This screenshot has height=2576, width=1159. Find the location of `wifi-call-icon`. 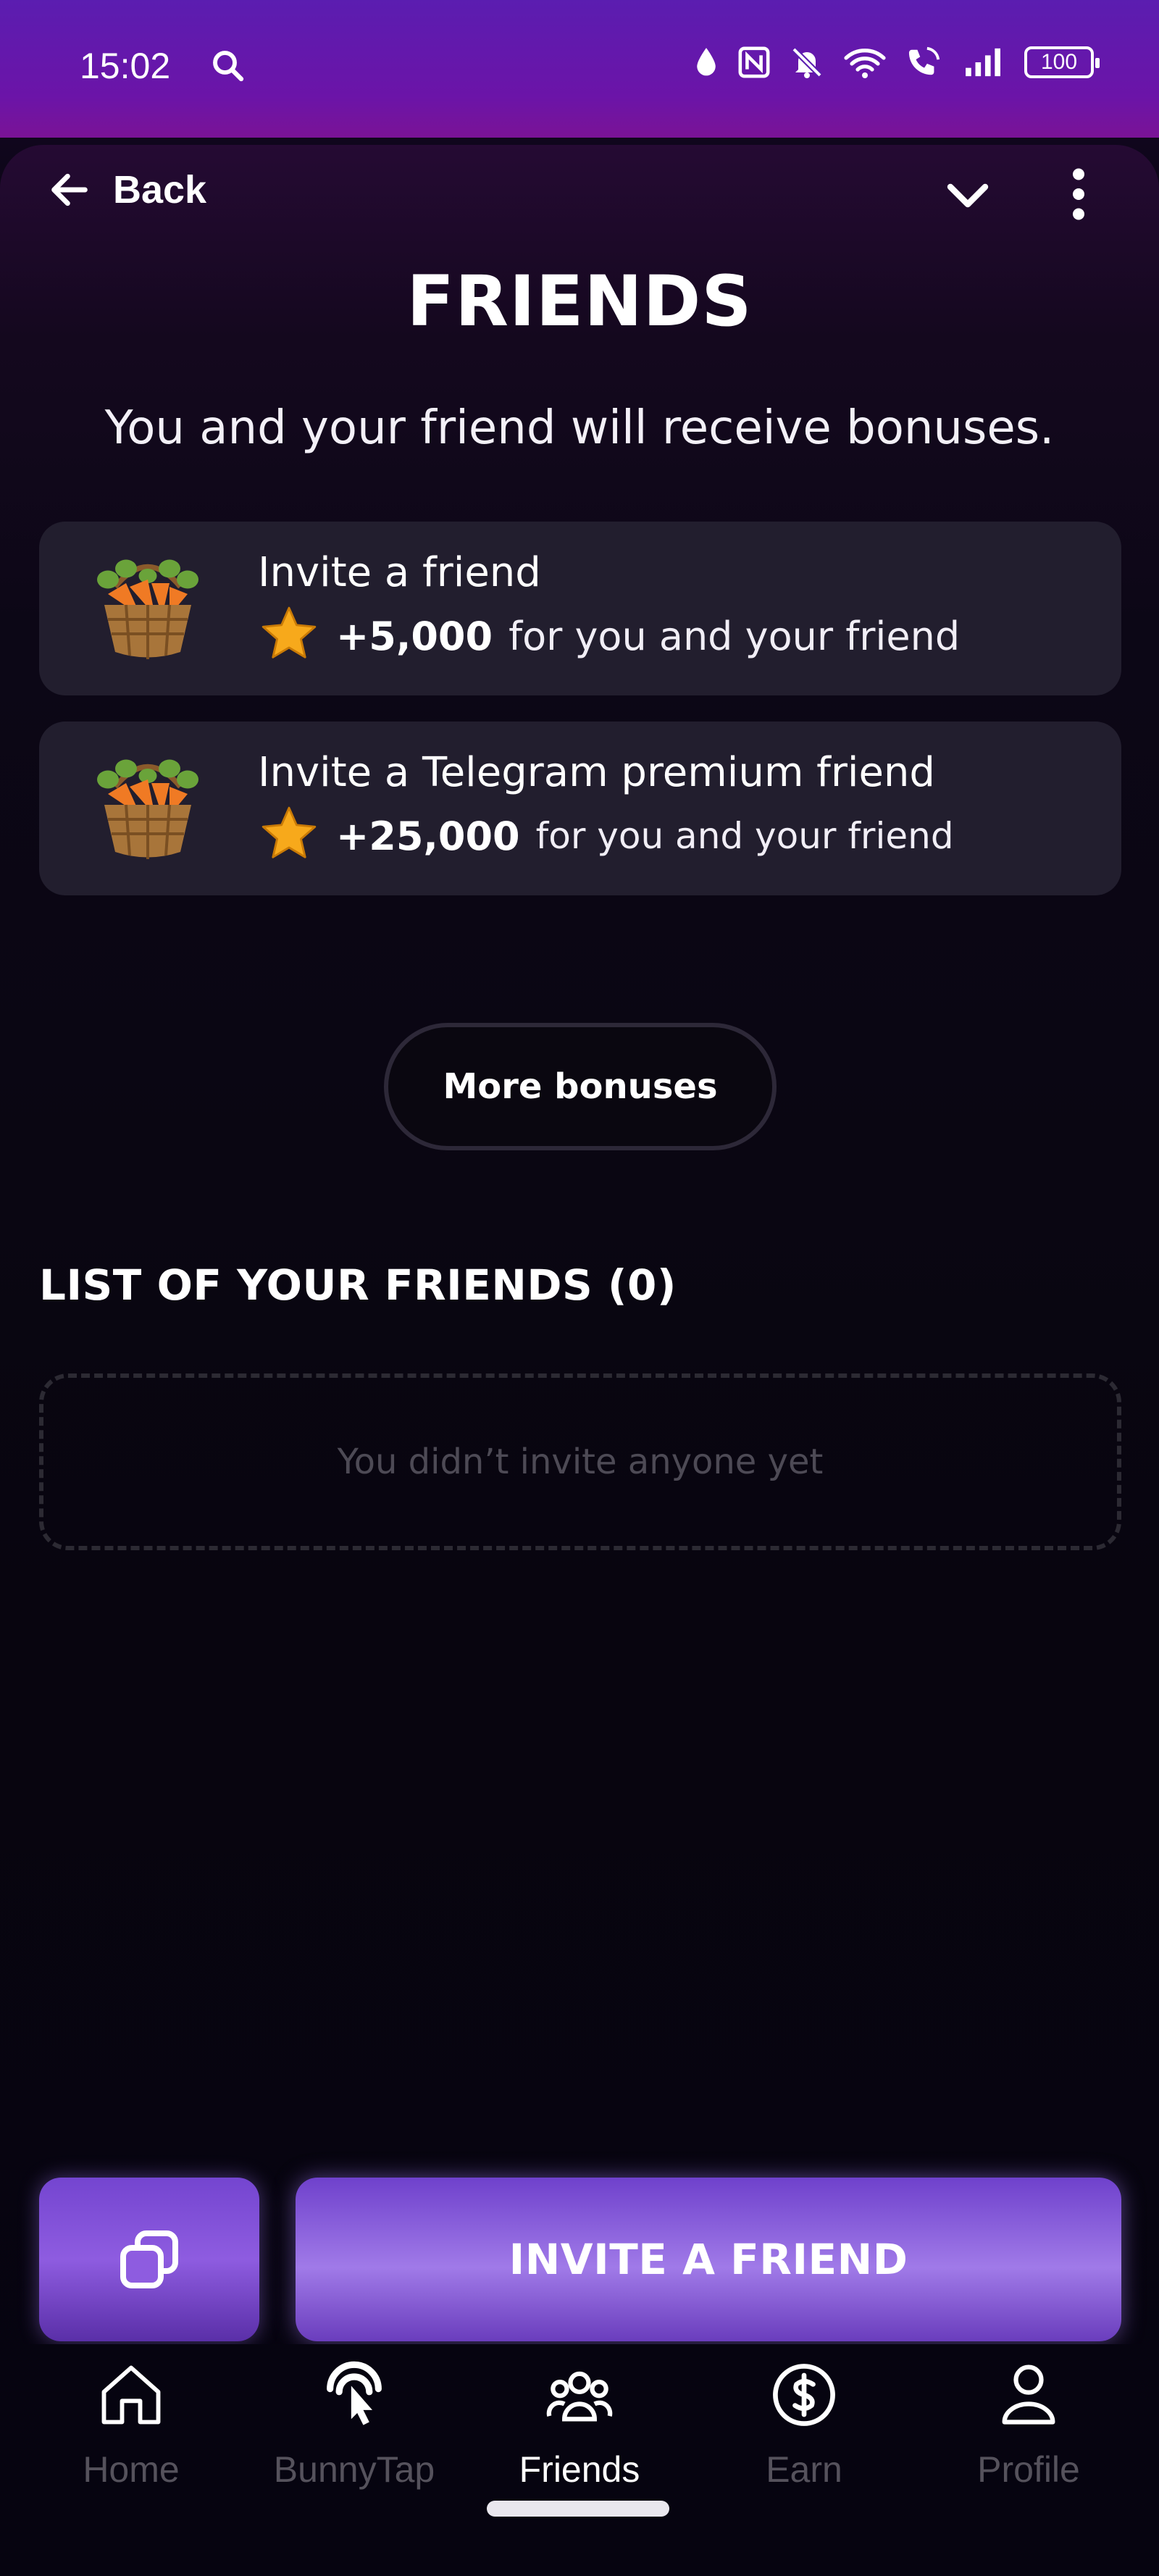

wifi-call-icon is located at coordinates (924, 60).